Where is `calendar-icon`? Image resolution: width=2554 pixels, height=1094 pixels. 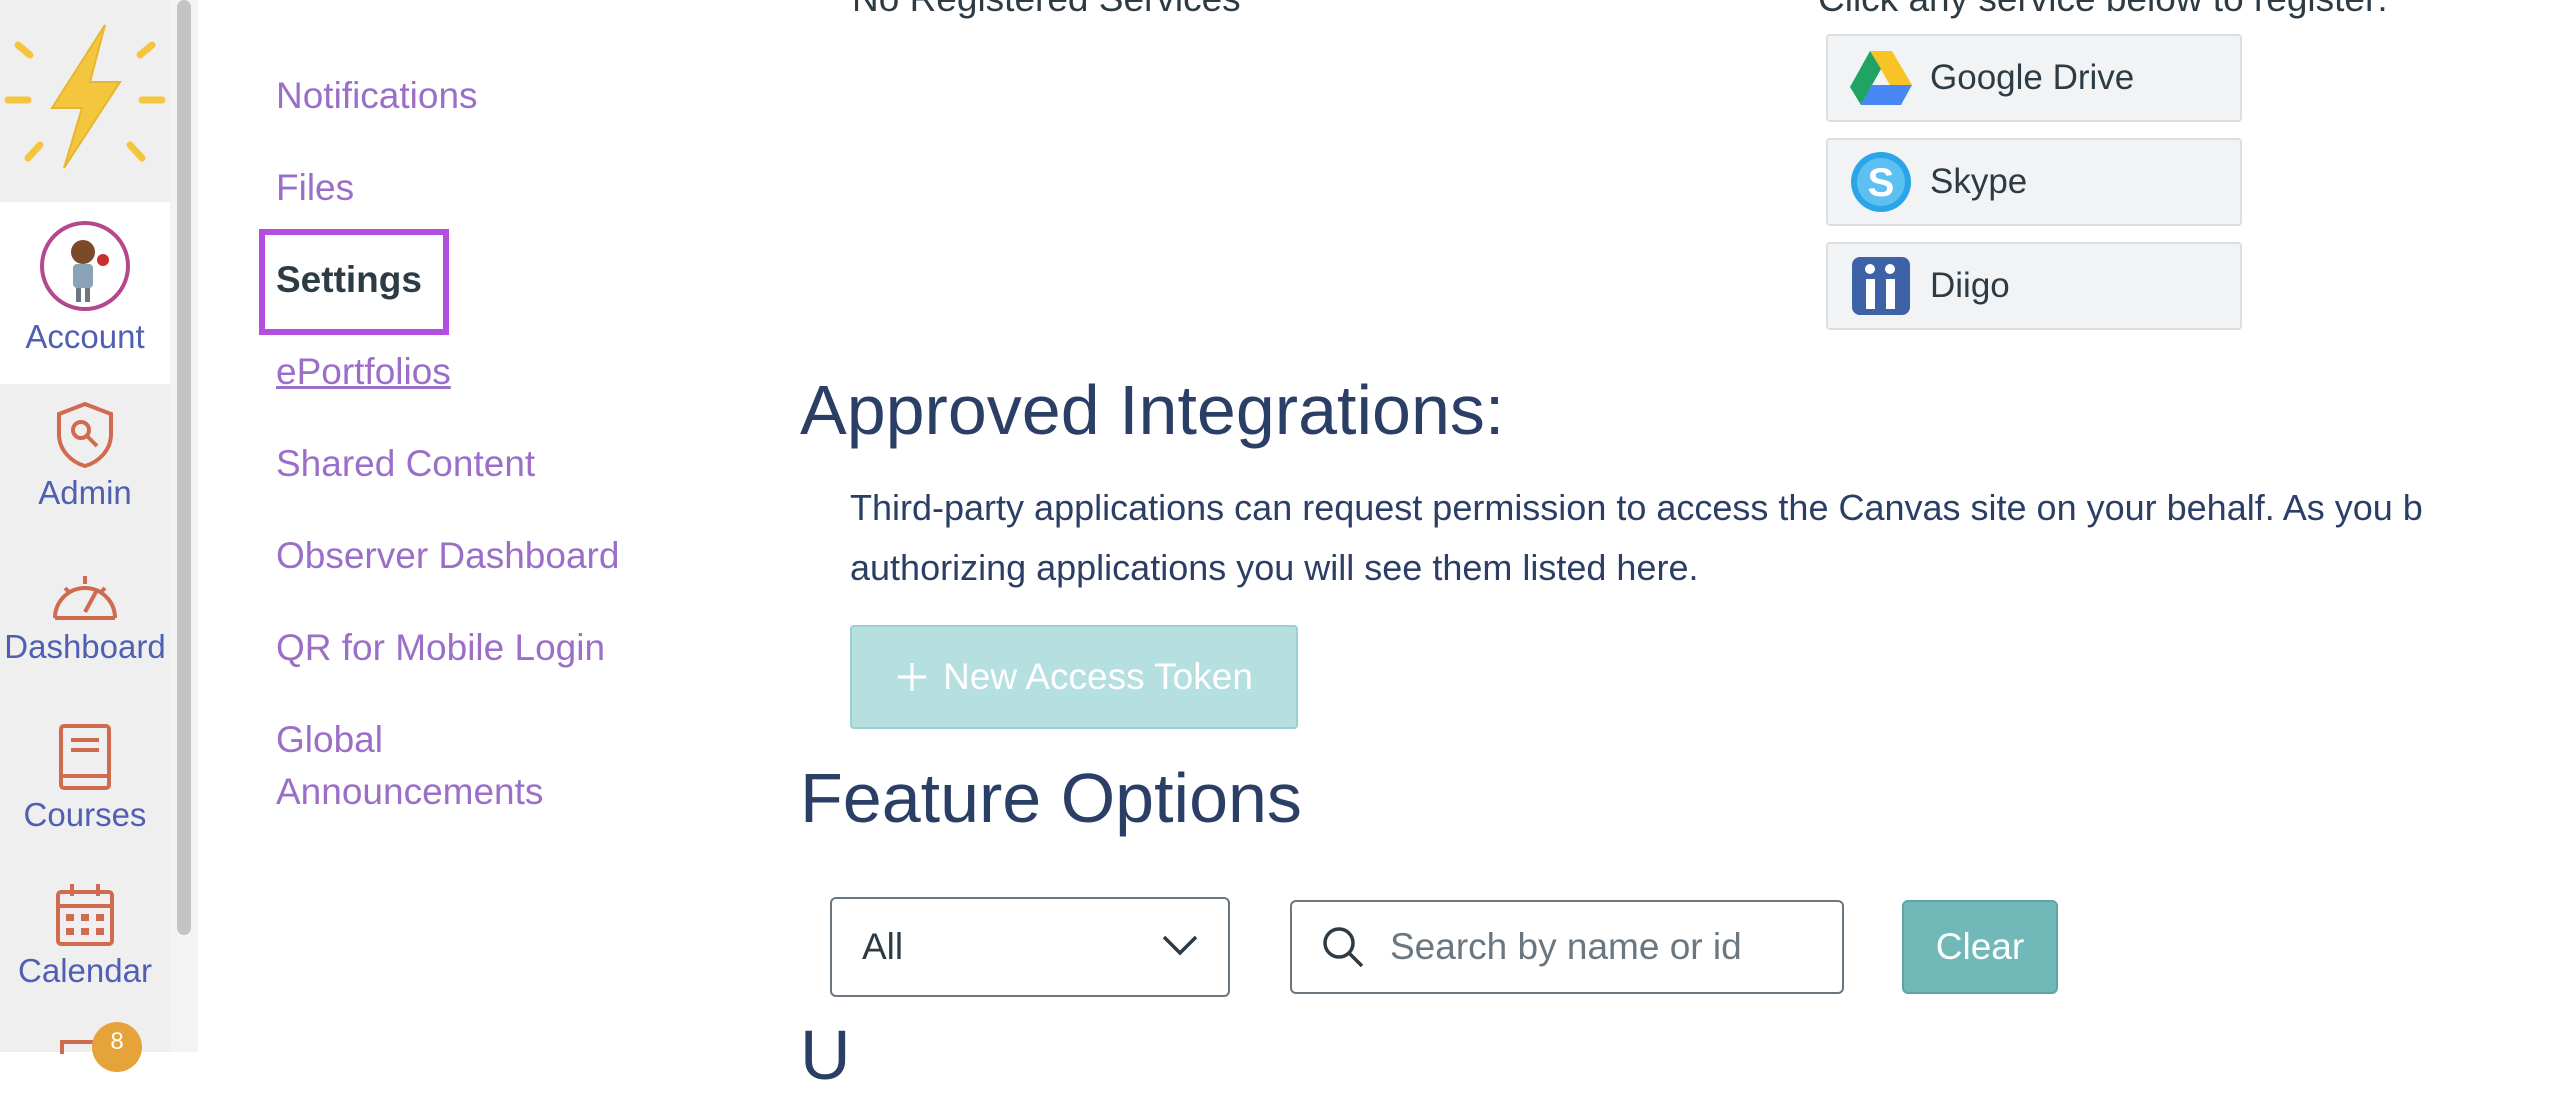 calendar-icon is located at coordinates (85, 915).